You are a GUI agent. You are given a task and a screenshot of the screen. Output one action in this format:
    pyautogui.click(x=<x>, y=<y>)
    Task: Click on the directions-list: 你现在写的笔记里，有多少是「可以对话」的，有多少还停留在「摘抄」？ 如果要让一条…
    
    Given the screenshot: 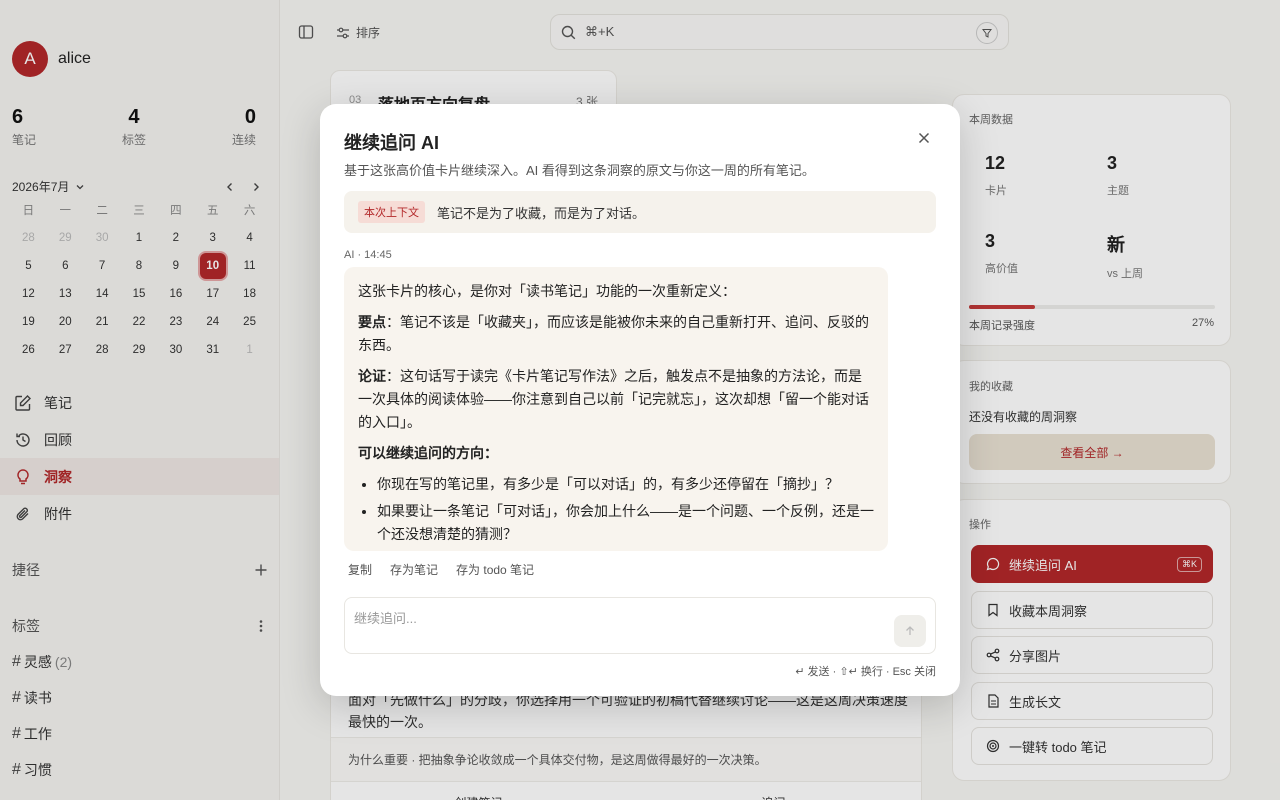 What is the action you would take?
    pyautogui.click(x=616, y=509)
    